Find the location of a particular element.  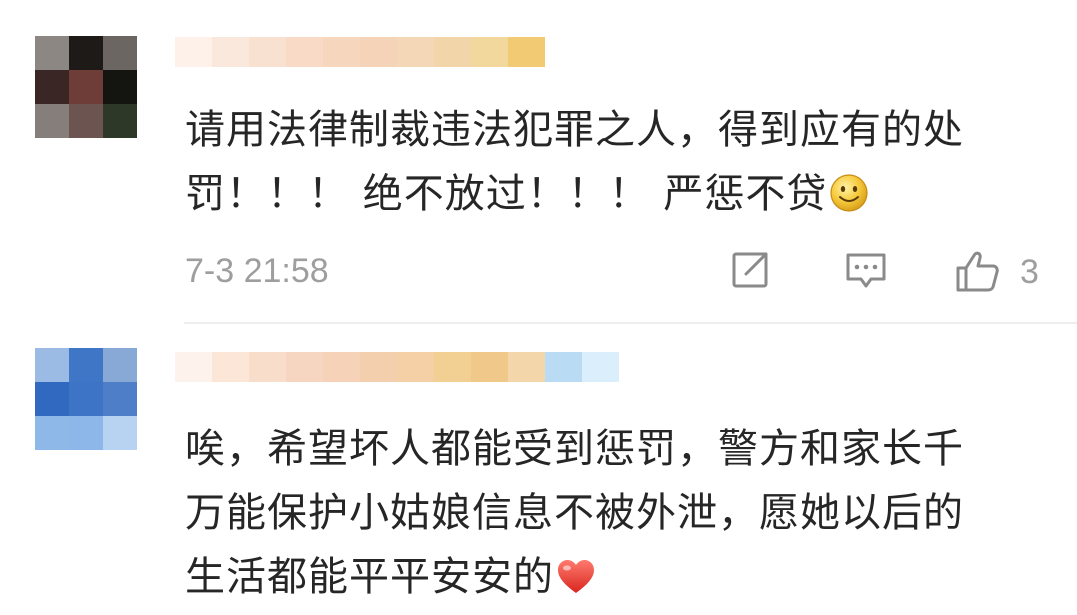

comment-icon is located at coordinates (866, 270).